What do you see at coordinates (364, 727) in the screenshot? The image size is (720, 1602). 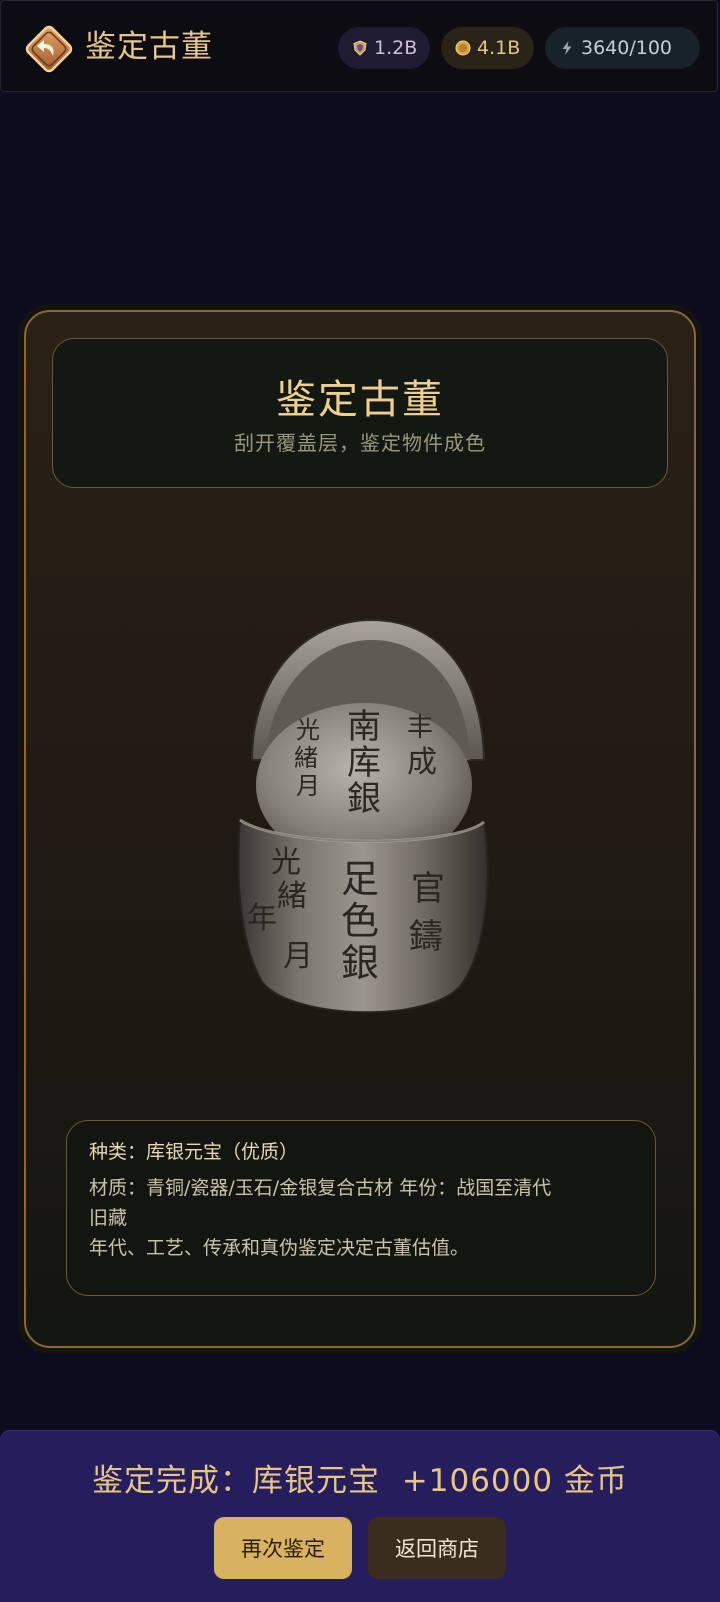 I see `inscription-top-mid-1: 南` at bounding box center [364, 727].